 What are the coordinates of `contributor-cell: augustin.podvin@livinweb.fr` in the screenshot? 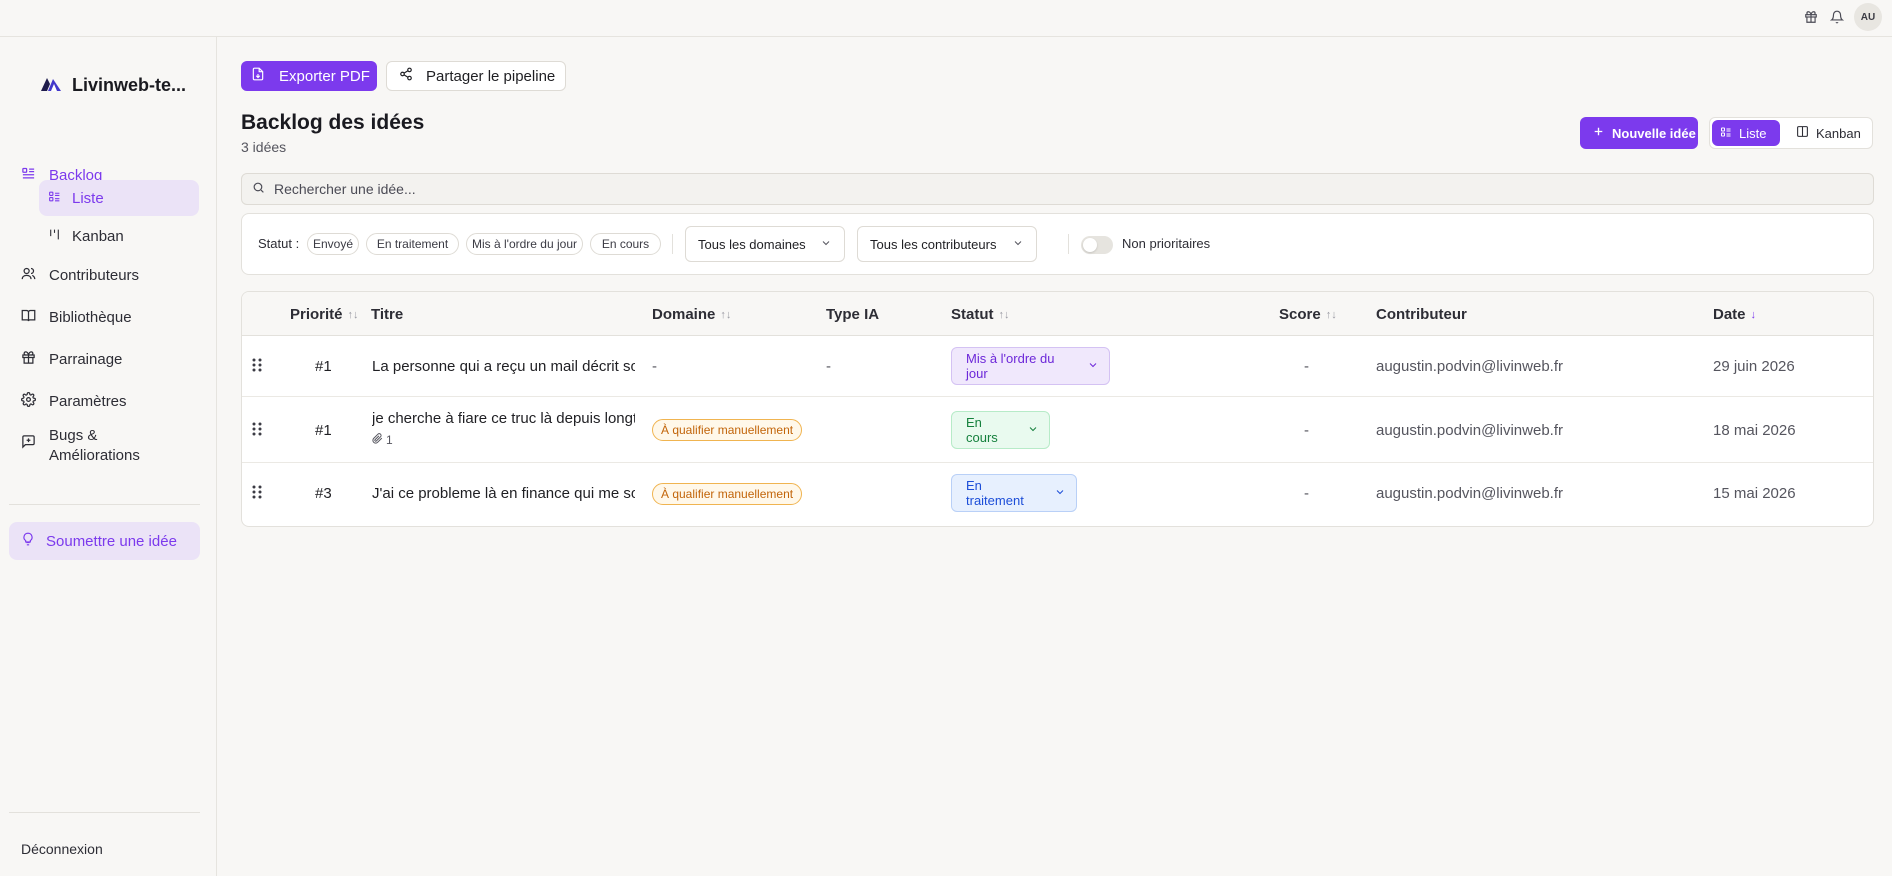 It's located at (1469, 430).